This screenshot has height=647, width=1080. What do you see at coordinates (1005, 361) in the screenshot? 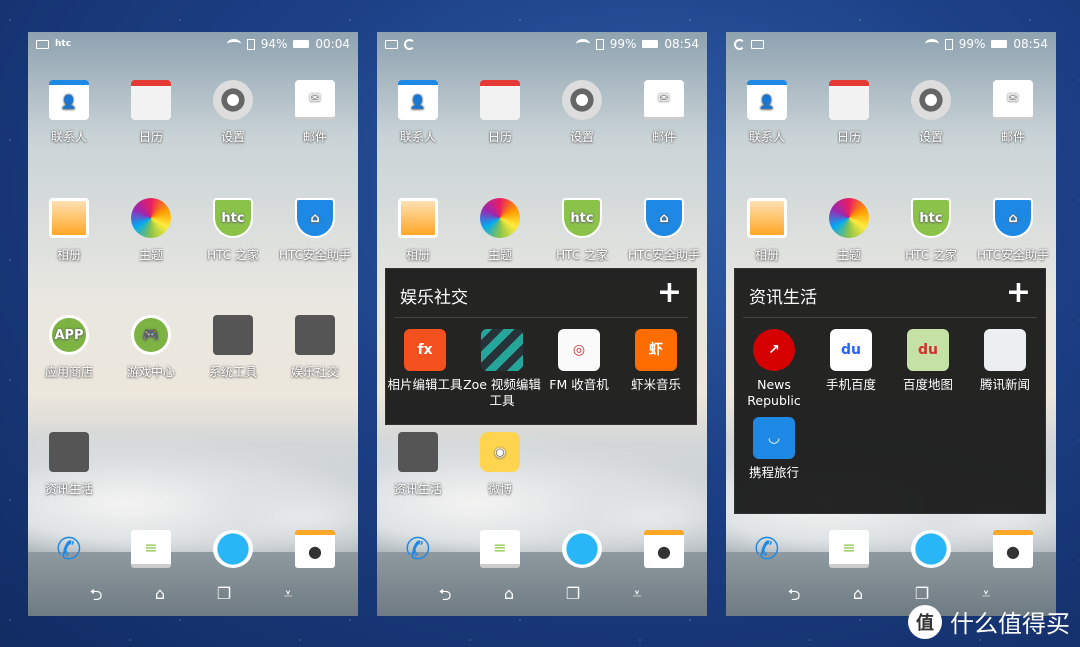
I see `folder-app-qqnews: 腾讯新闻` at bounding box center [1005, 361].